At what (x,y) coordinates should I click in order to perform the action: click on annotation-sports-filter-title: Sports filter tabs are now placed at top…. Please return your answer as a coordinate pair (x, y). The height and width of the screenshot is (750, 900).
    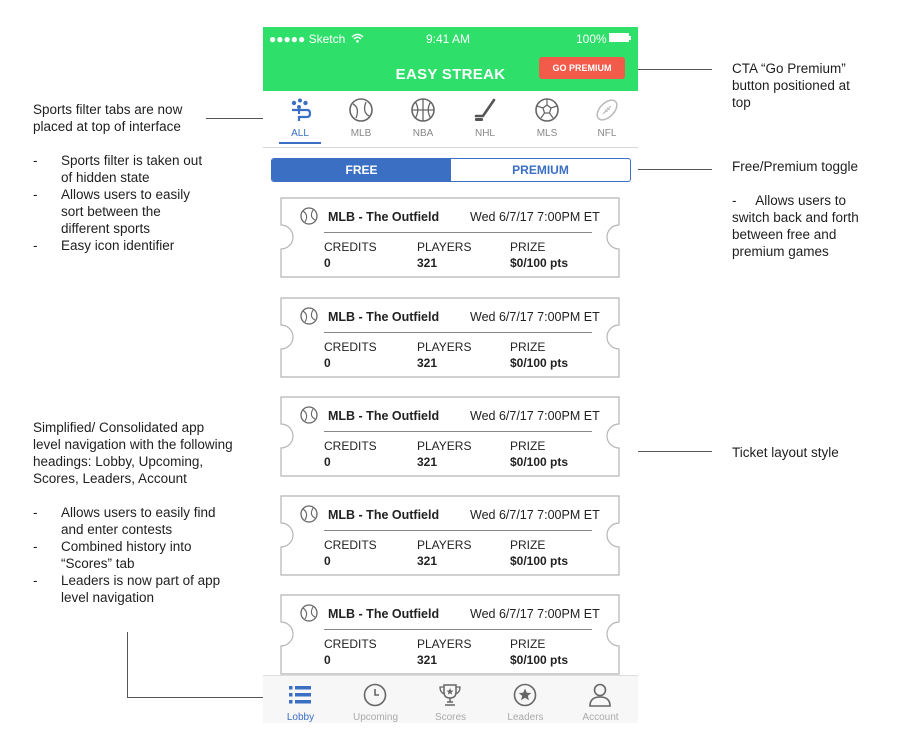
    Looking at the image, I should click on (108, 118).